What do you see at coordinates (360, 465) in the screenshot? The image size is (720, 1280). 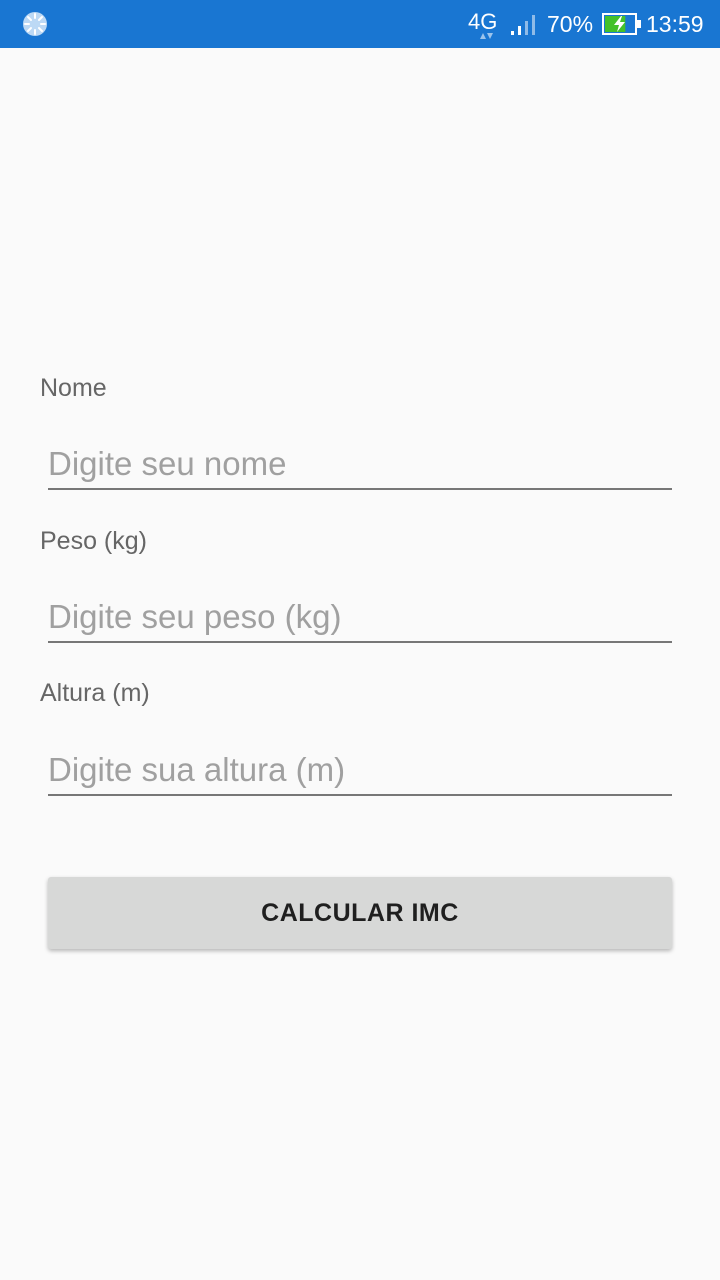 I see `name-input` at bounding box center [360, 465].